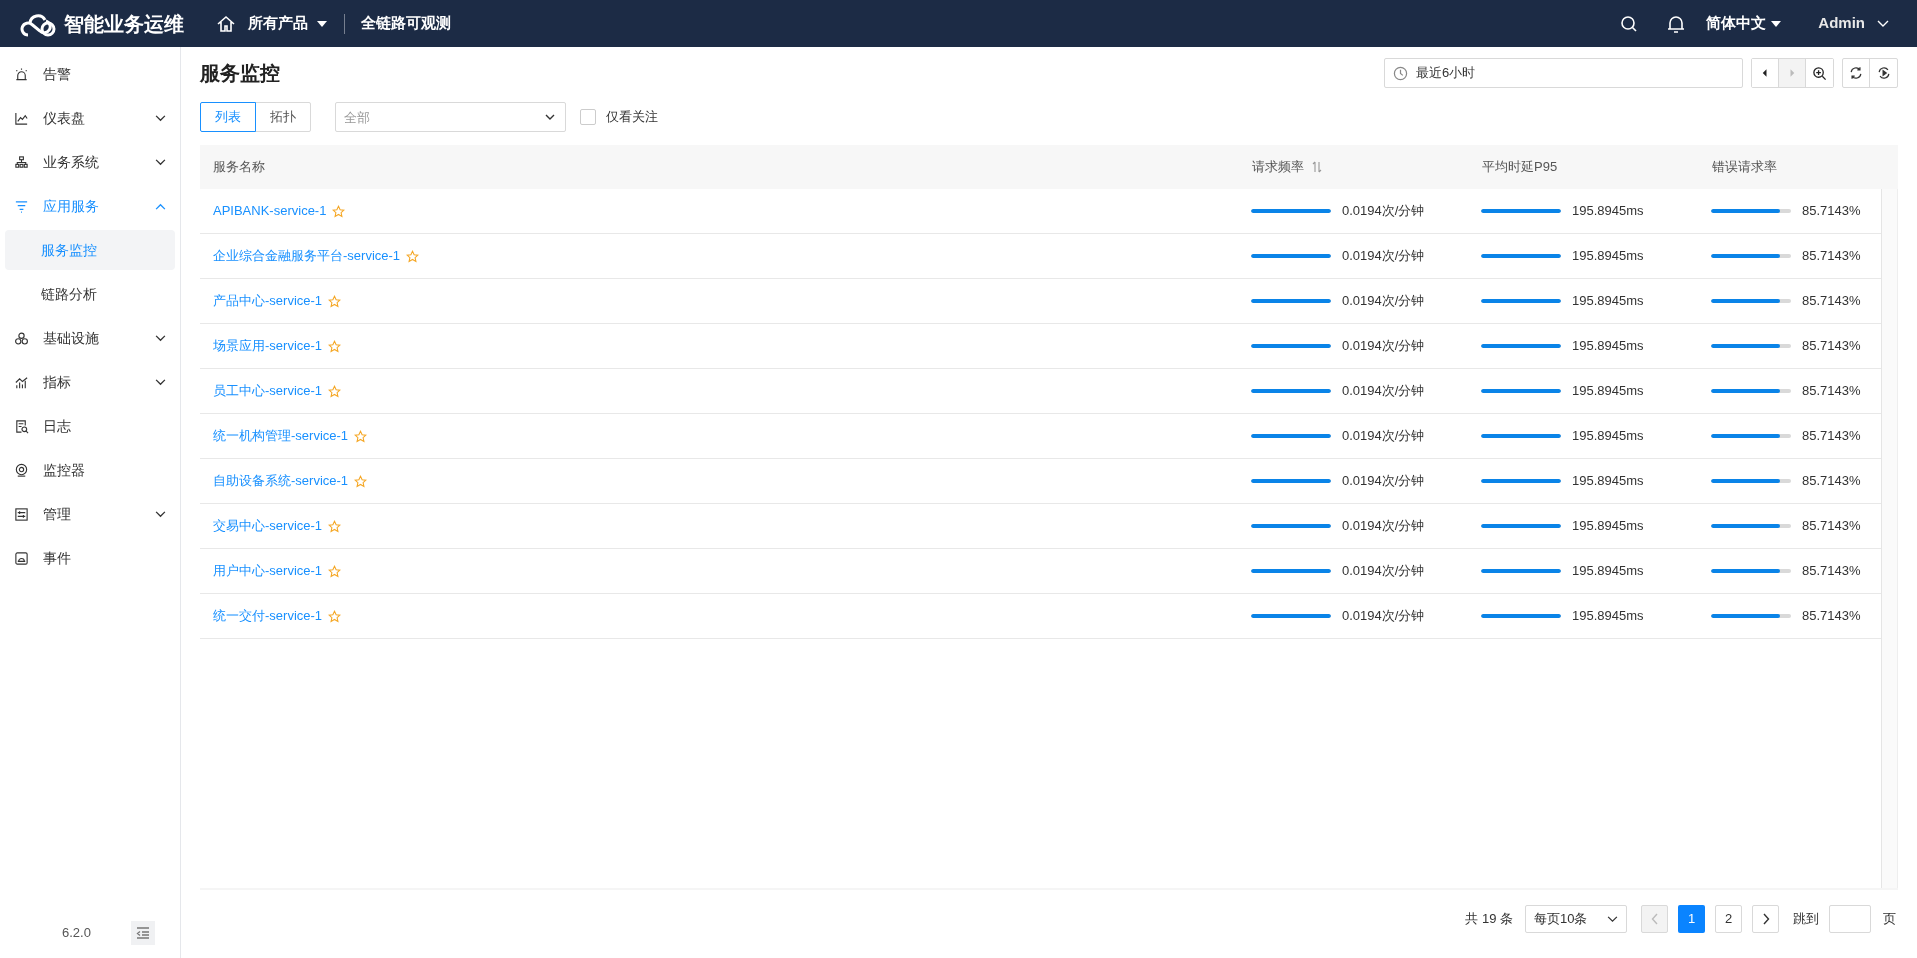  I want to click on page-number: 2, so click(1728, 919).